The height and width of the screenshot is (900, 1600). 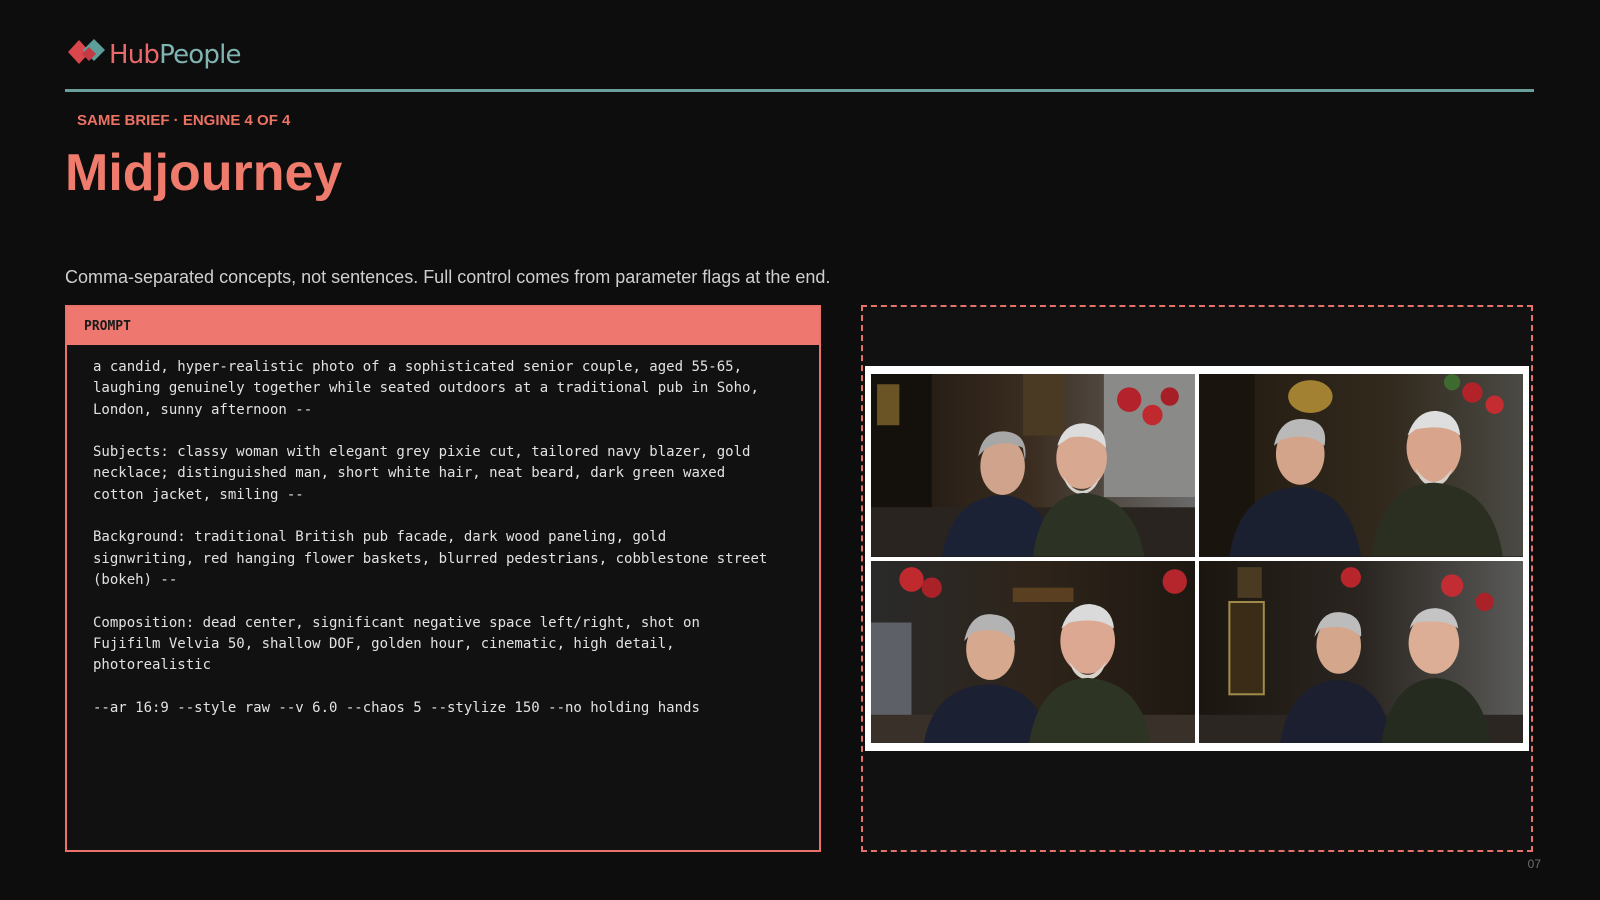 I want to click on page-title: Midjourney, so click(x=204, y=173).